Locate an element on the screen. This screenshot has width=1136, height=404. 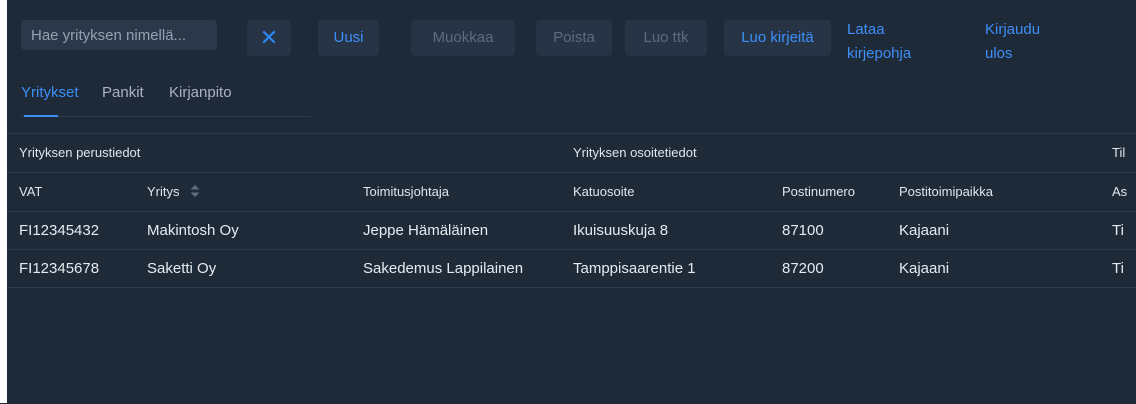
header-yritys: Yritys is located at coordinates (173, 192).